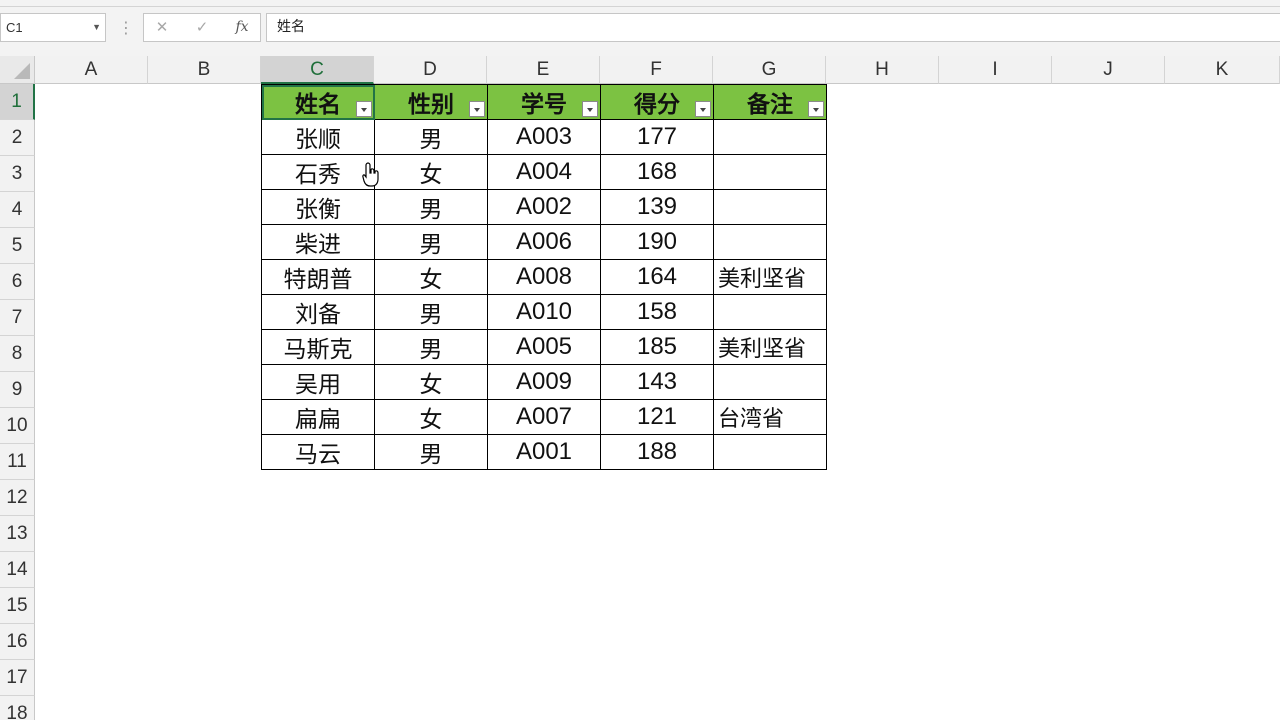  Describe the element at coordinates (657, 207) in the screenshot. I see `score-cell: 139` at that location.